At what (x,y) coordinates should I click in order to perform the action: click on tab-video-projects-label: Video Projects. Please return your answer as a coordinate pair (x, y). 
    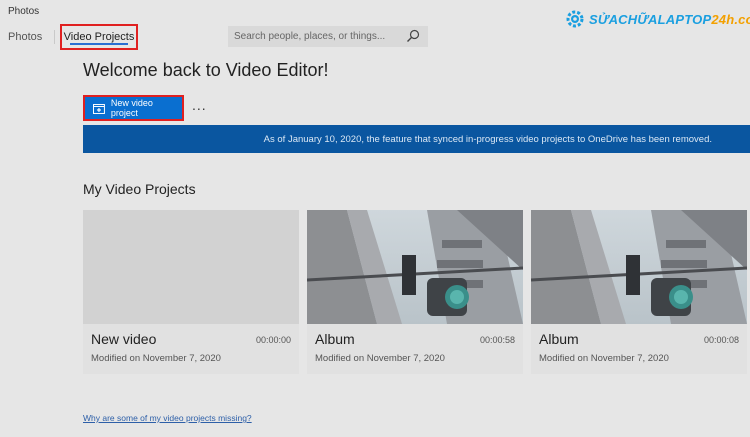
    Looking at the image, I should click on (99, 37).